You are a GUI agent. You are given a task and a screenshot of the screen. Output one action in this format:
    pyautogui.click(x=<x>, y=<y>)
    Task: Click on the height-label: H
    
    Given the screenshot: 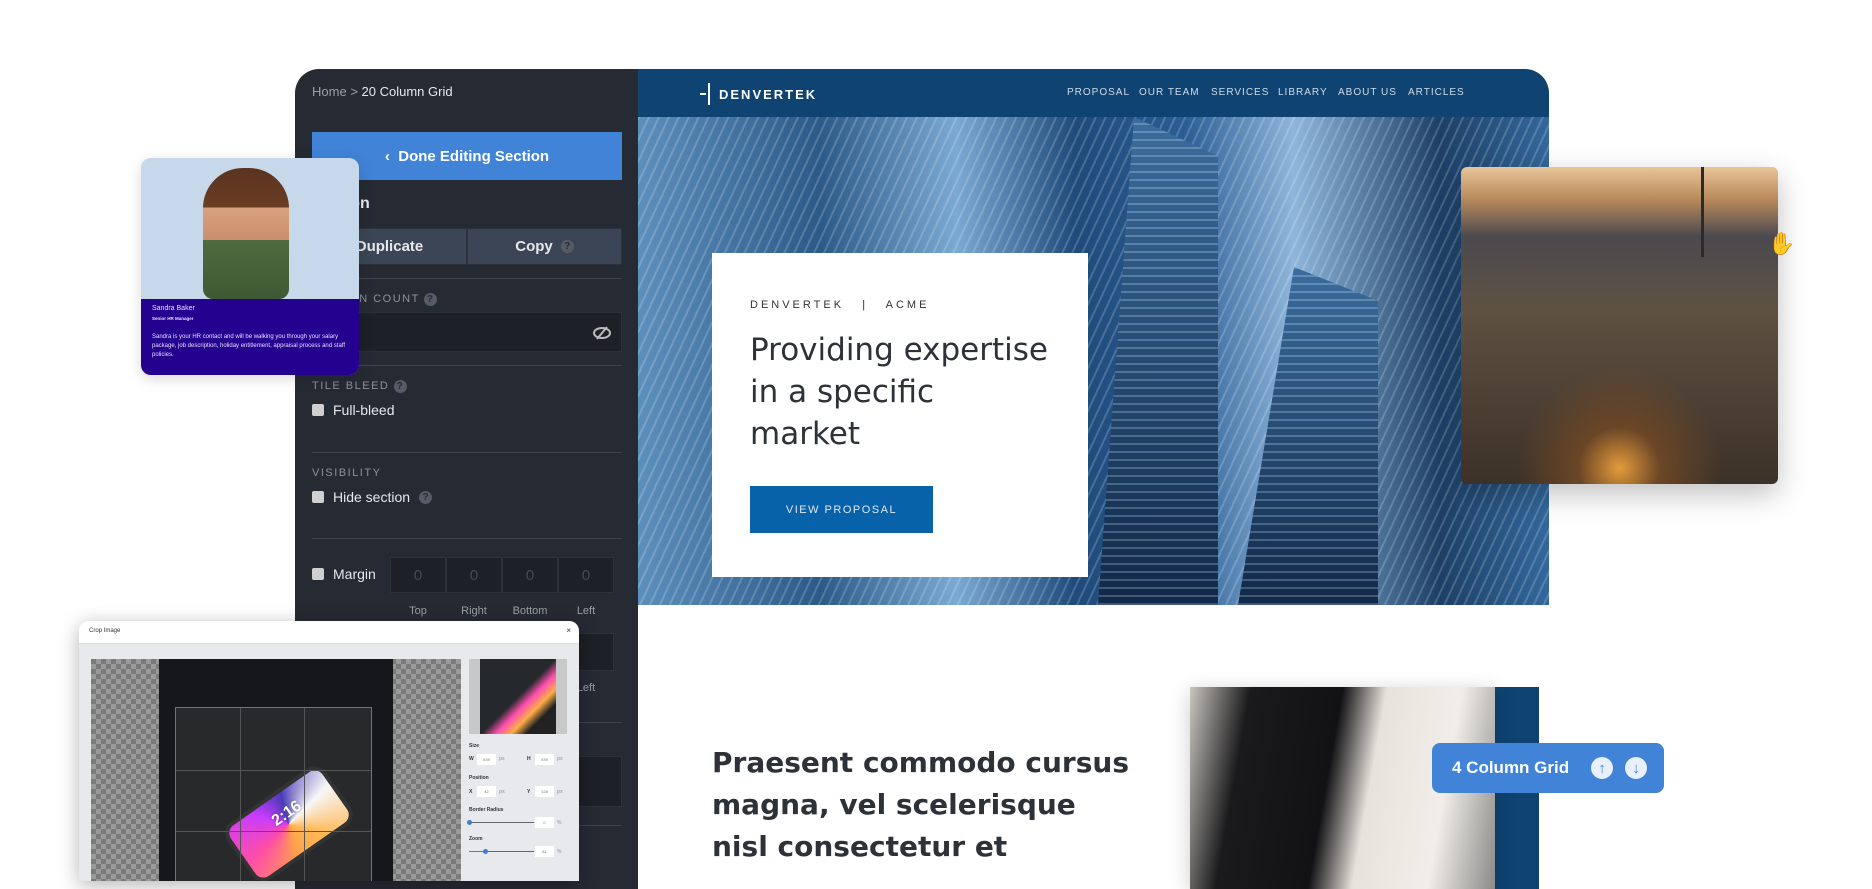 What is the action you would take?
    pyautogui.click(x=529, y=759)
    